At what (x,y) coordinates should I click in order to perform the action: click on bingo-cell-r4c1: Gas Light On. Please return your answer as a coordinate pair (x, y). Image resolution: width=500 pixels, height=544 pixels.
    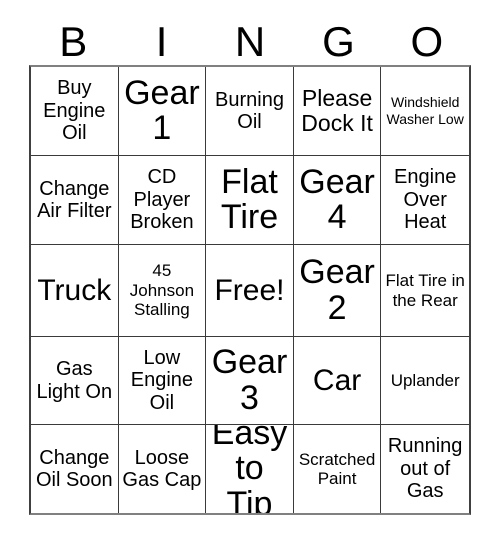
    Looking at the image, I should click on (75, 381).